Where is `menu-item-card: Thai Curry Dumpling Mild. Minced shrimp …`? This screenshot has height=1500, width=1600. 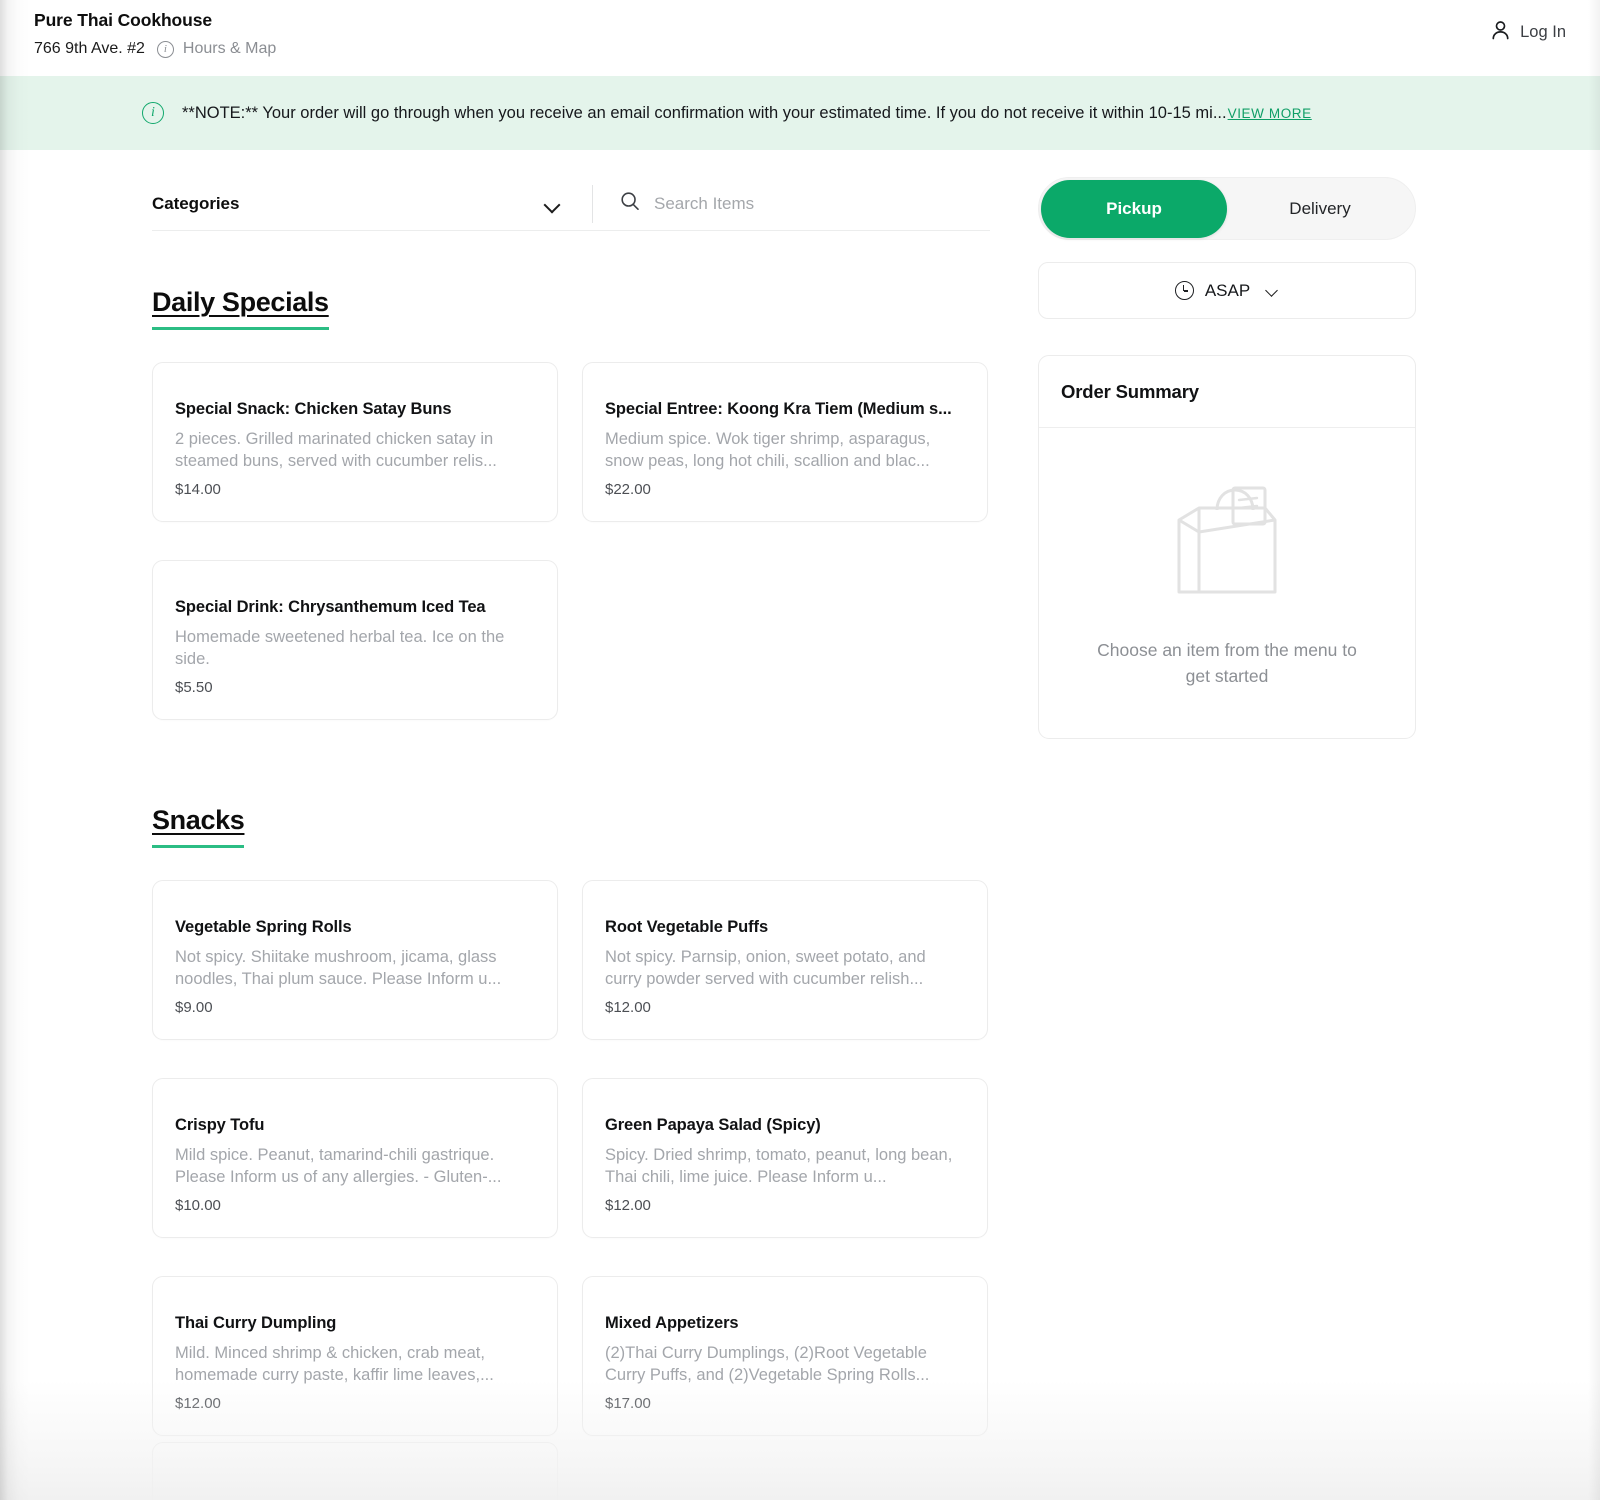 menu-item-card: Thai Curry Dumpling Mild. Minced shrimp … is located at coordinates (355, 1356).